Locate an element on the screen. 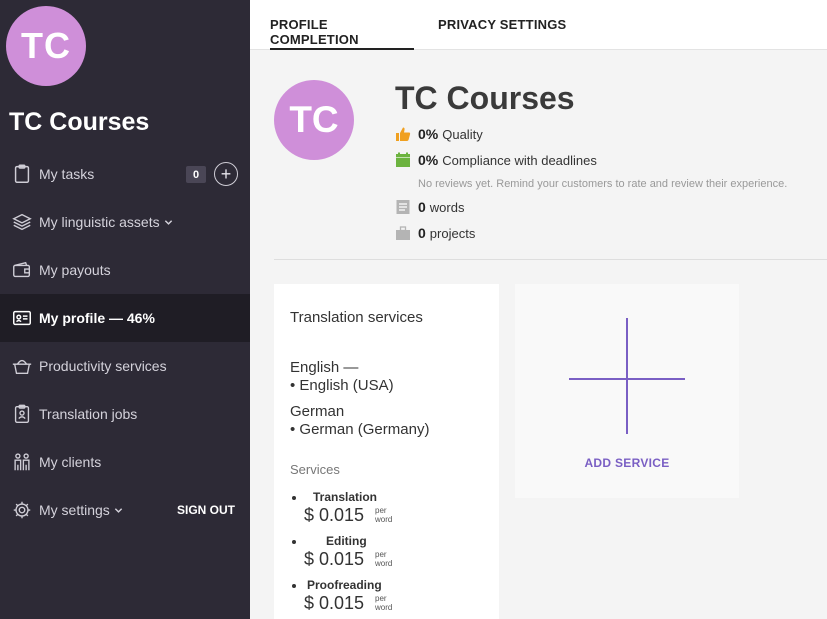  sidebar-item-settings: My settings SIGN OUT is located at coordinates (125, 510).